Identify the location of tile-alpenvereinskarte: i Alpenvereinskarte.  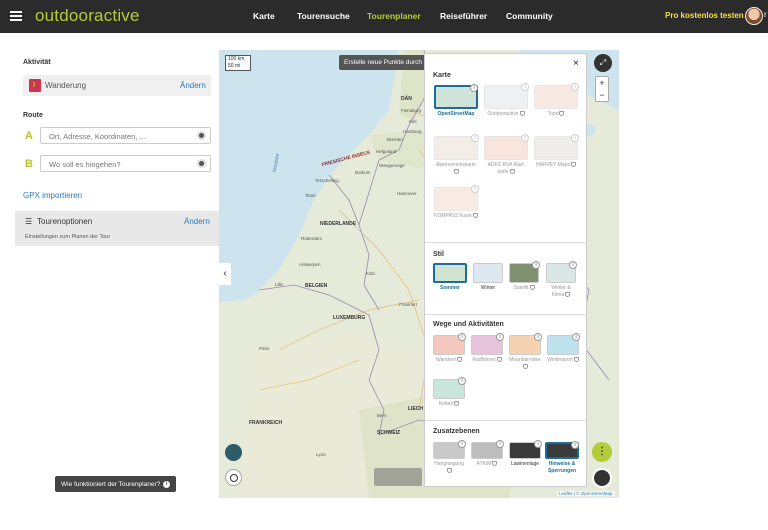
(456, 155).